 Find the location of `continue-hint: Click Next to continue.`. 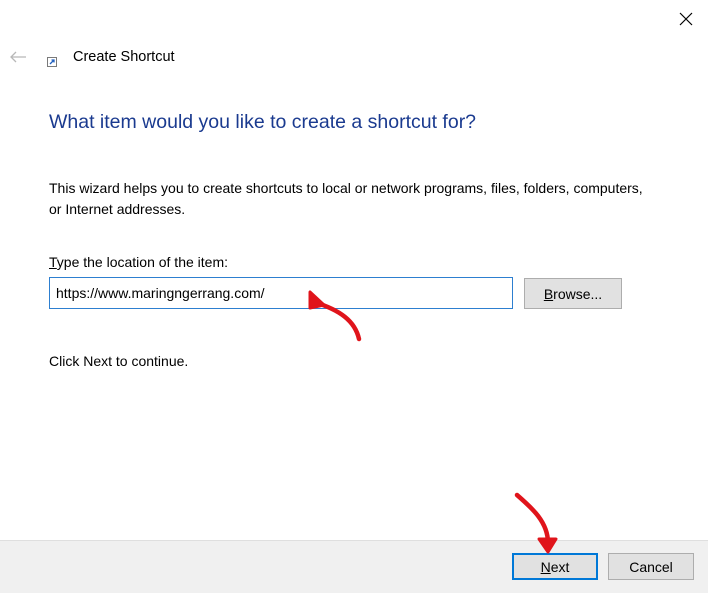

continue-hint: Click Next to continue. is located at coordinates (119, 361).